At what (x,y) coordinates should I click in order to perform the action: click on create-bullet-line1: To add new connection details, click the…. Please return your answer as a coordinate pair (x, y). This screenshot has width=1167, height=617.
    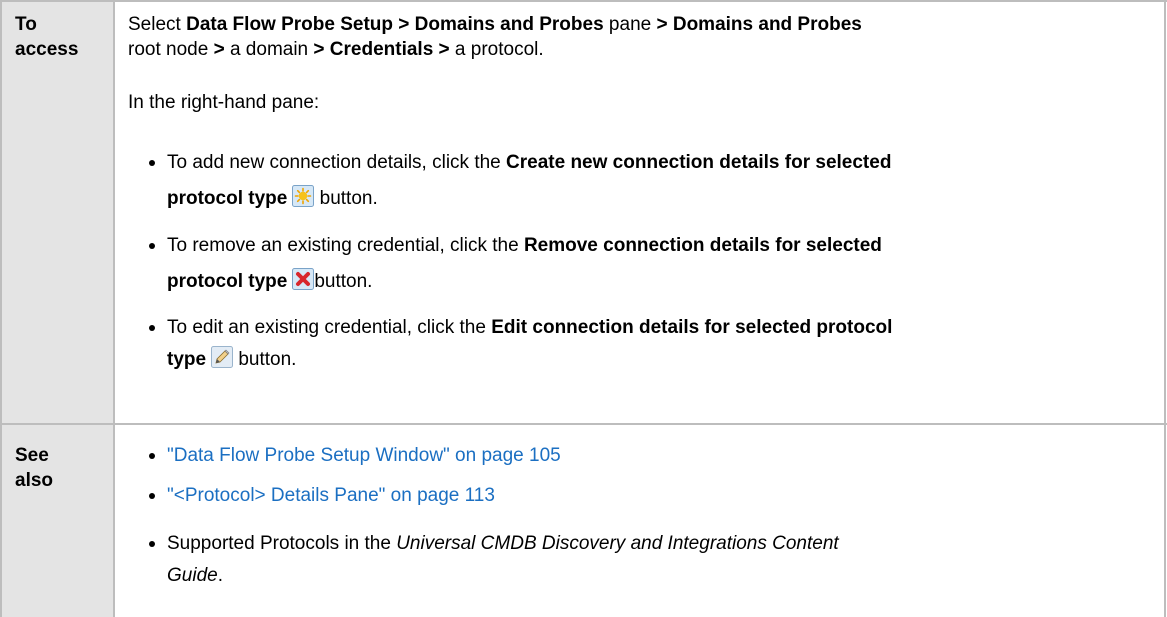
    Looking at the image, I should click on (529, 162).